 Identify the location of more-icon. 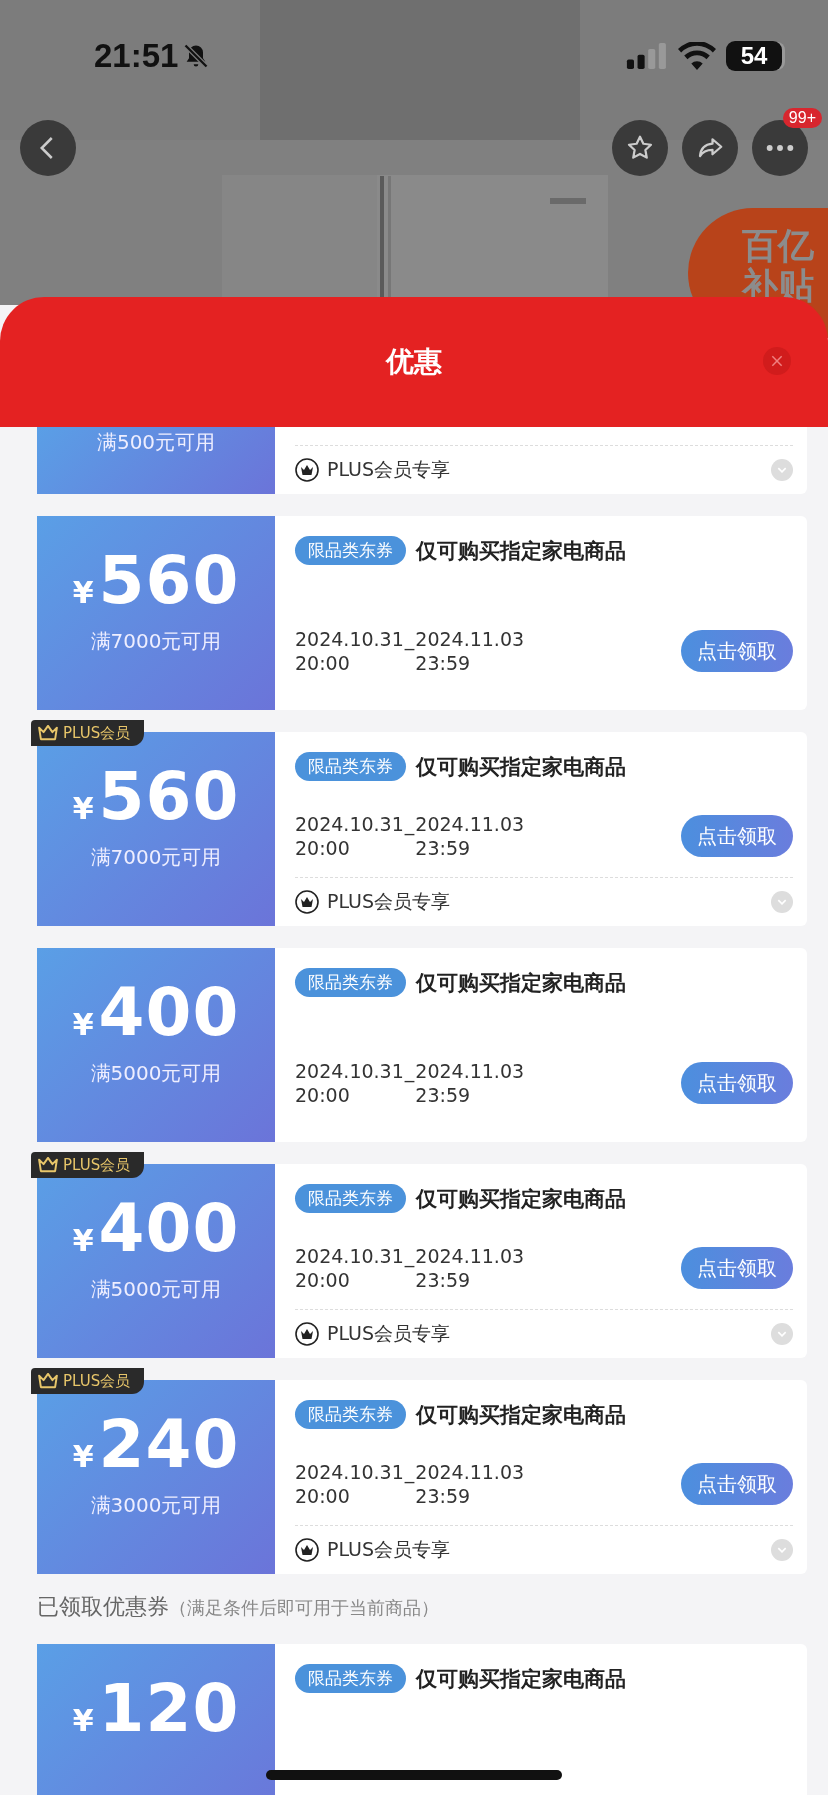
(780, 148).